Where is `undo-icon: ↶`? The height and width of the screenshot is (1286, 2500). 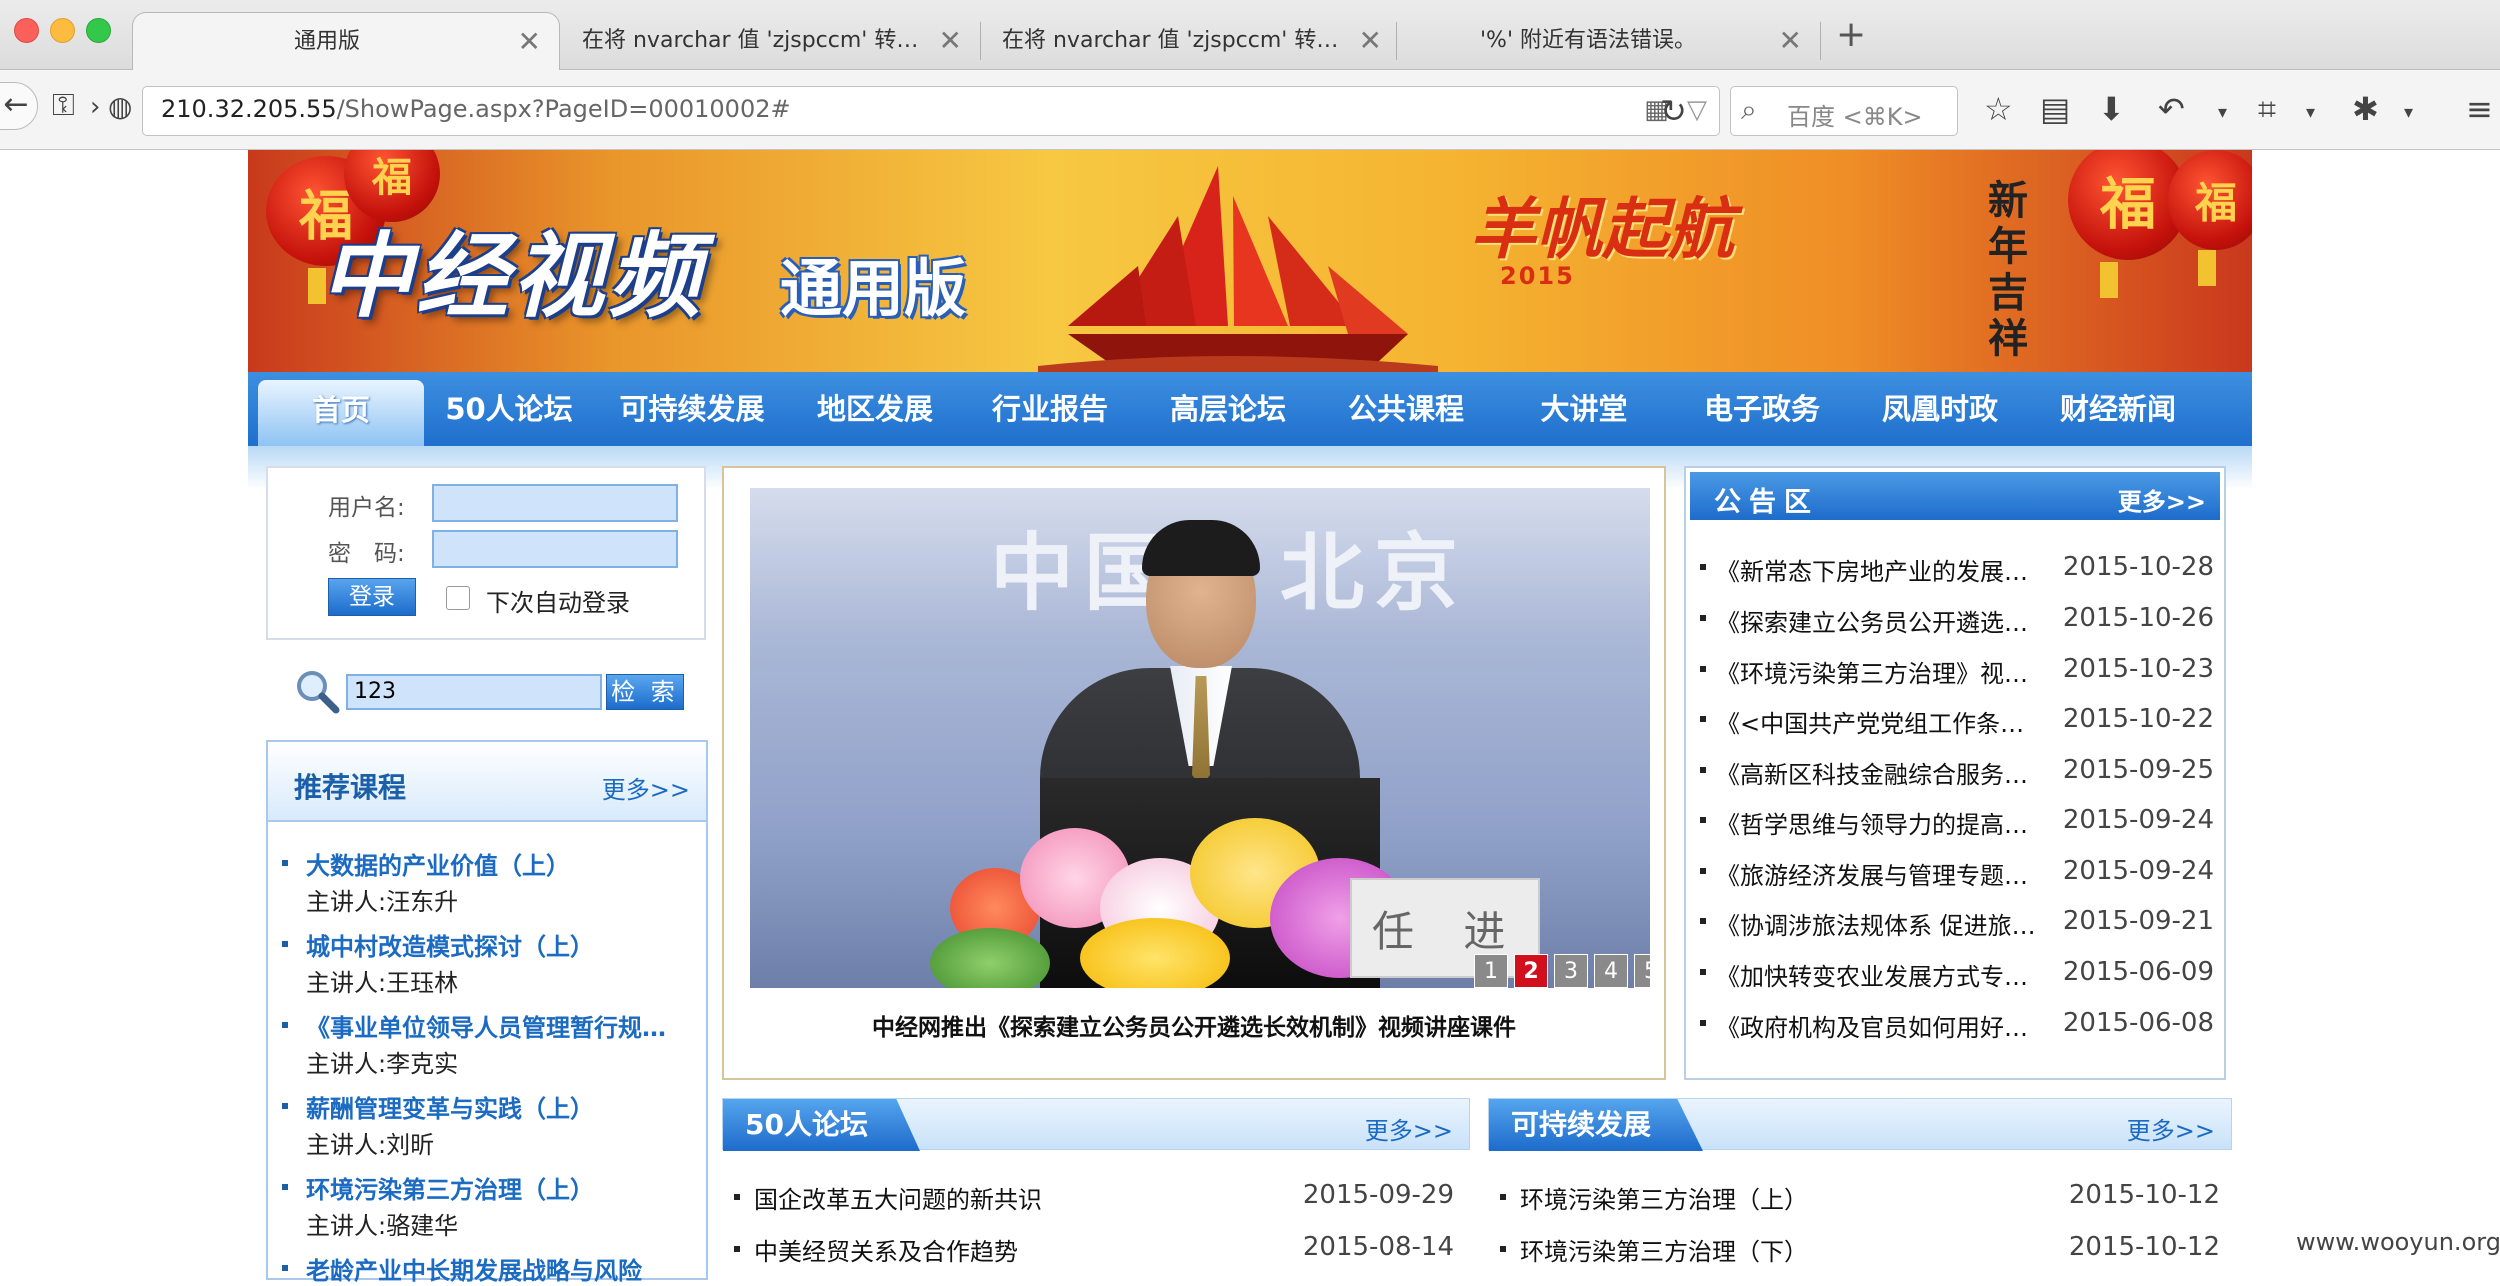
undo-icon: ↶ is located at coordinates (2171, 109).